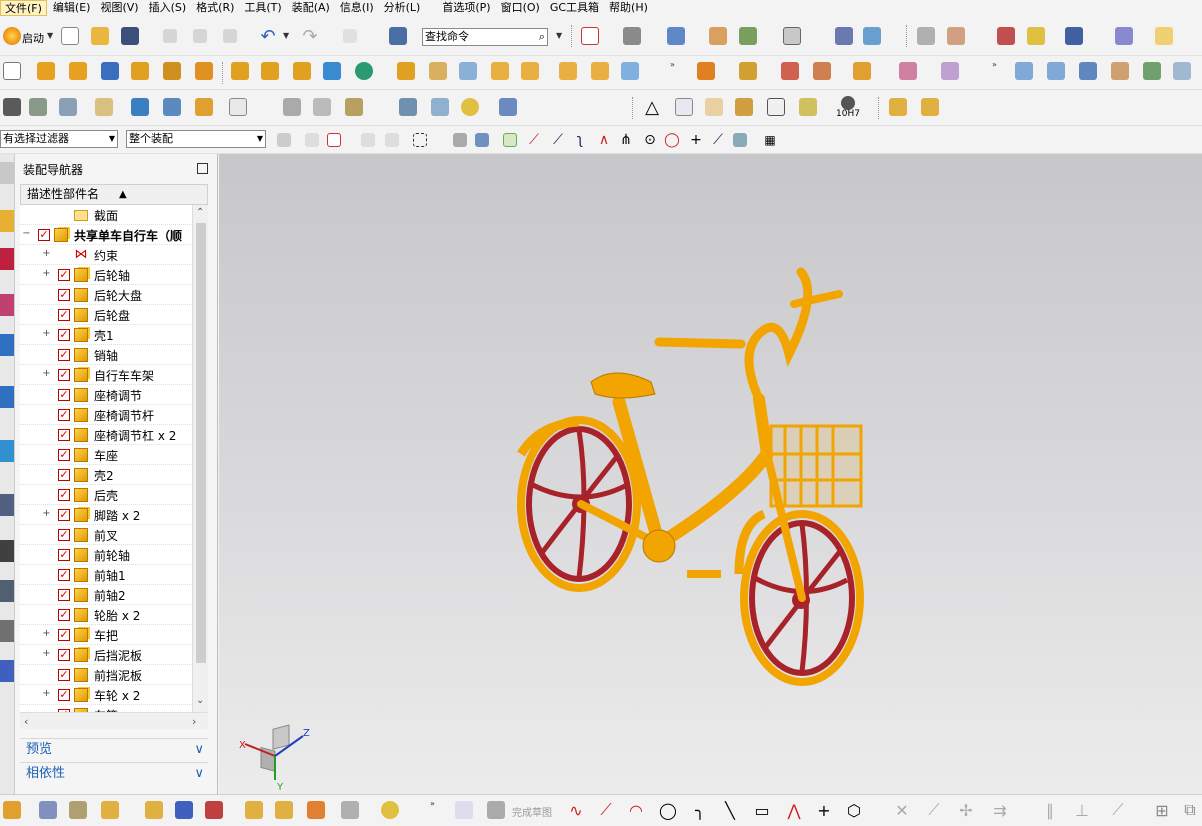 This screenshot has height=826, width=1202. I want to click on tree-row: + ✓ 自行车车架, so click(106, 375).